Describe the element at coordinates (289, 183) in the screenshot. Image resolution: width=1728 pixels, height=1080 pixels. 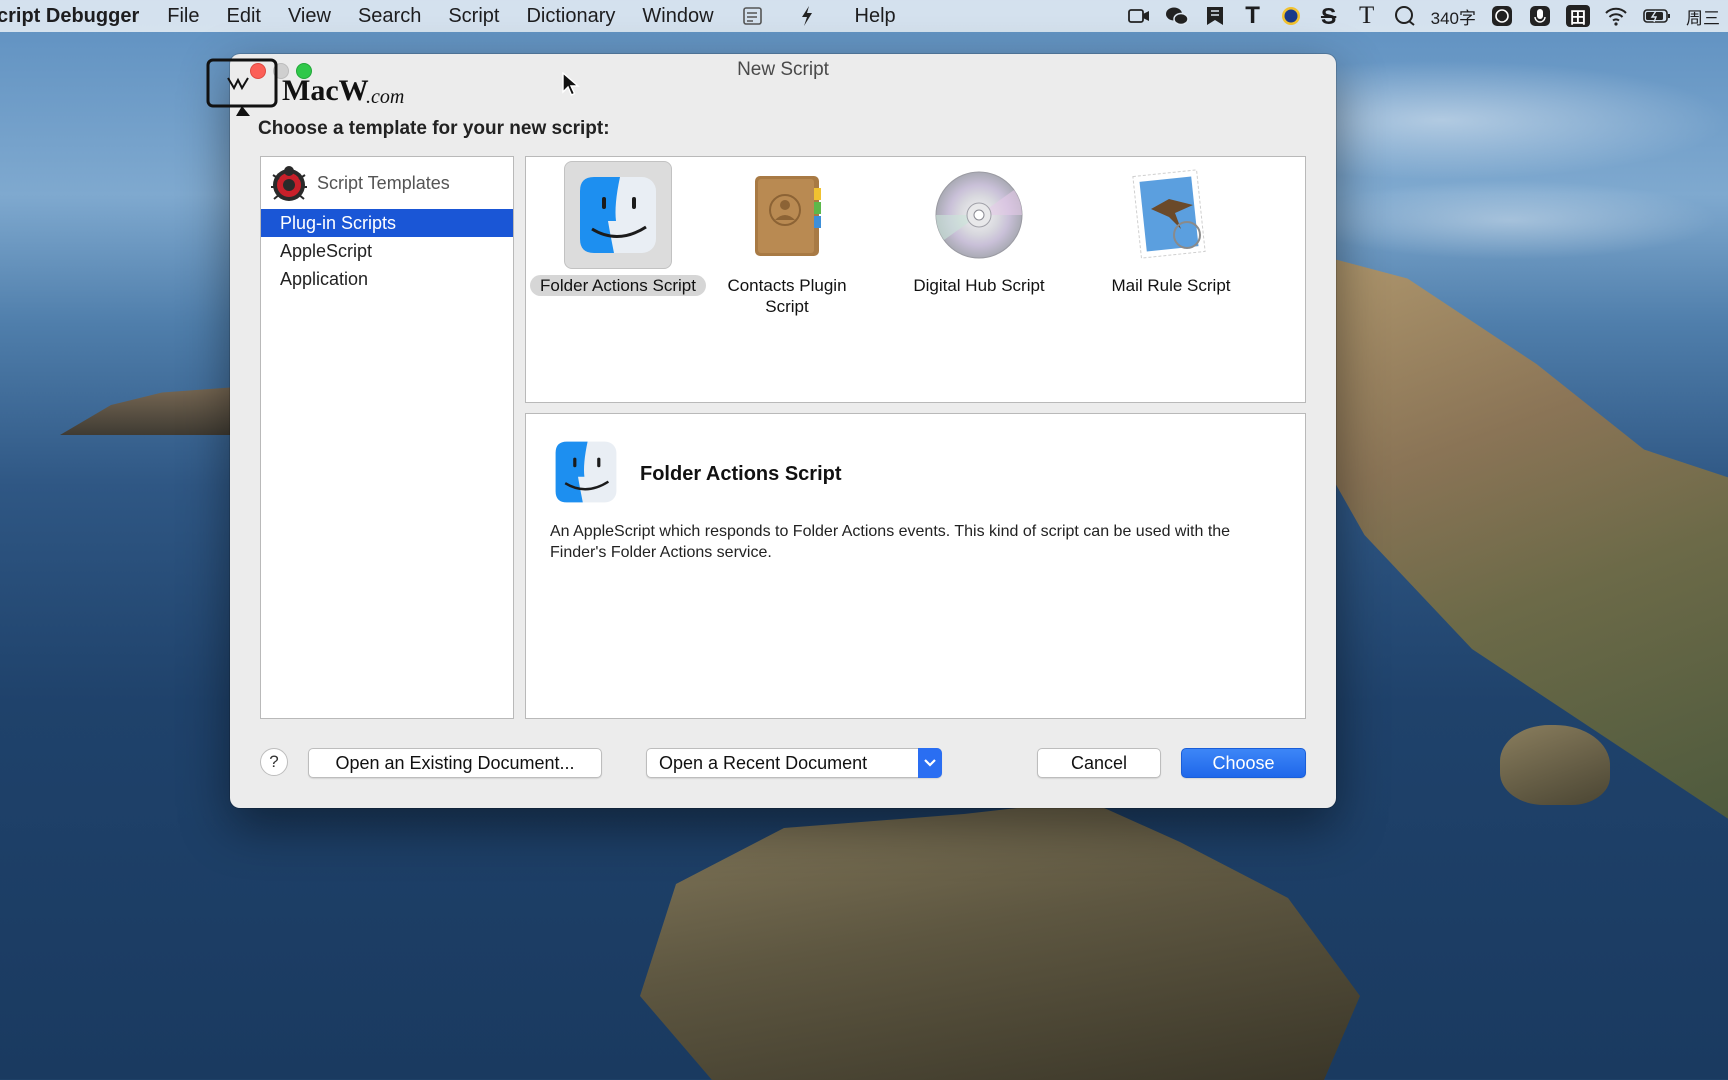
I see `script-debugger-bug-icon` at that location.